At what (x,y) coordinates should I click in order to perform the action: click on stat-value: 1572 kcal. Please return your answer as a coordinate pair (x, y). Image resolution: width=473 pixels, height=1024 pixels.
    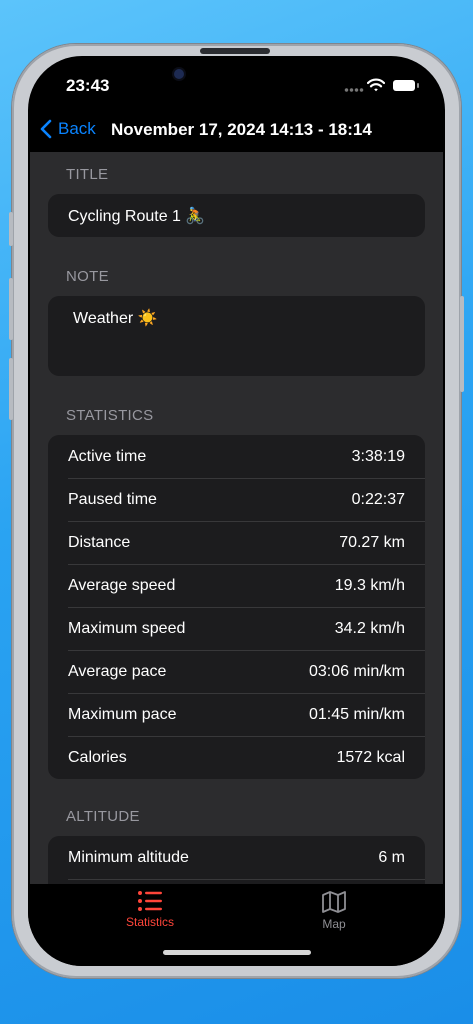
    Looking at the image, I should click on (371, 757).